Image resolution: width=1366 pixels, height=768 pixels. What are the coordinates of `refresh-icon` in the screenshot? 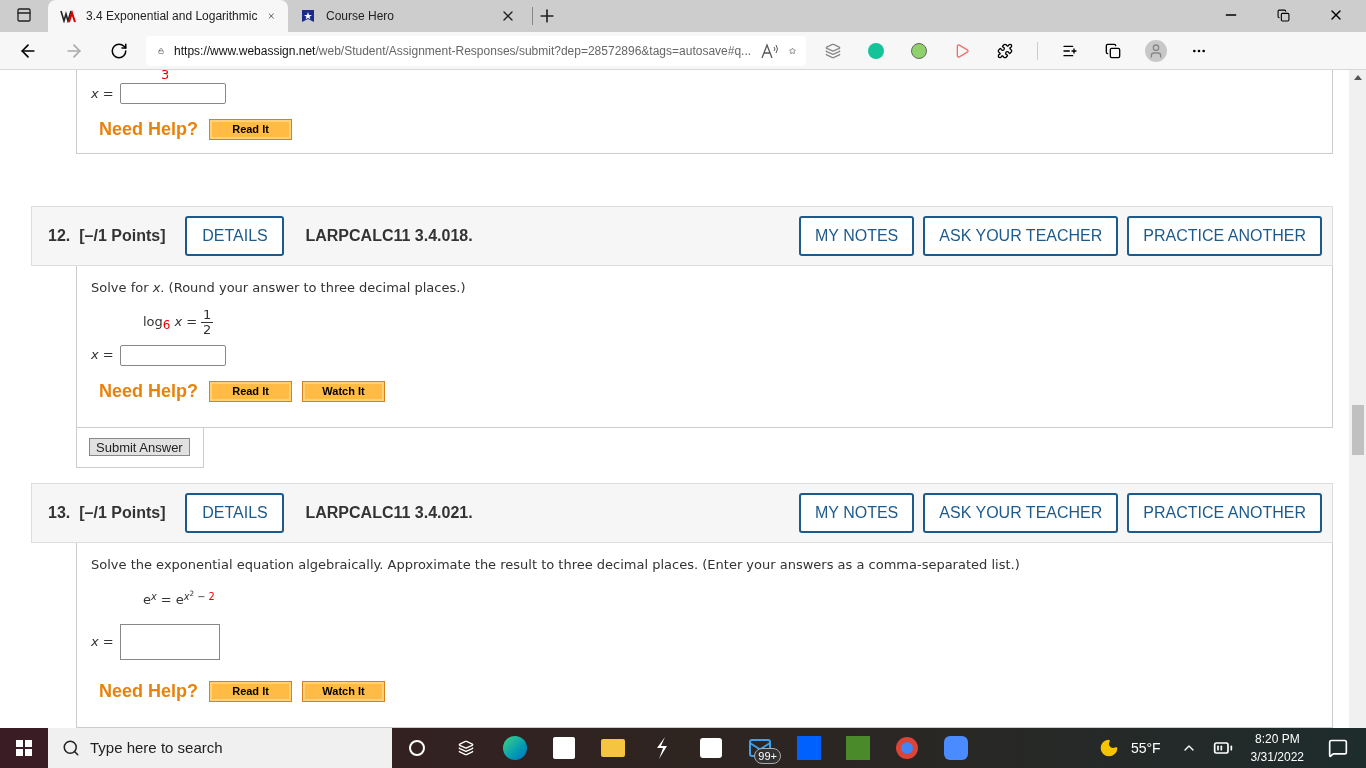 It's located at (119, 50).